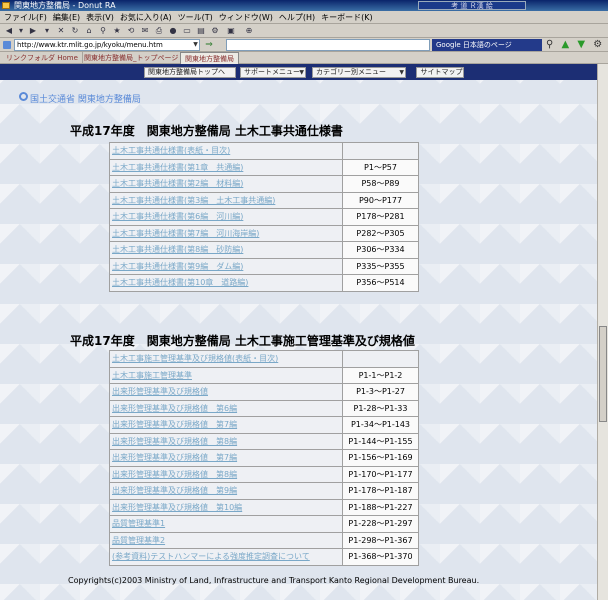 The height and width of the screenshot is (600, 608). I want to click on menu-edit: 編集(E), so click(66, 17).